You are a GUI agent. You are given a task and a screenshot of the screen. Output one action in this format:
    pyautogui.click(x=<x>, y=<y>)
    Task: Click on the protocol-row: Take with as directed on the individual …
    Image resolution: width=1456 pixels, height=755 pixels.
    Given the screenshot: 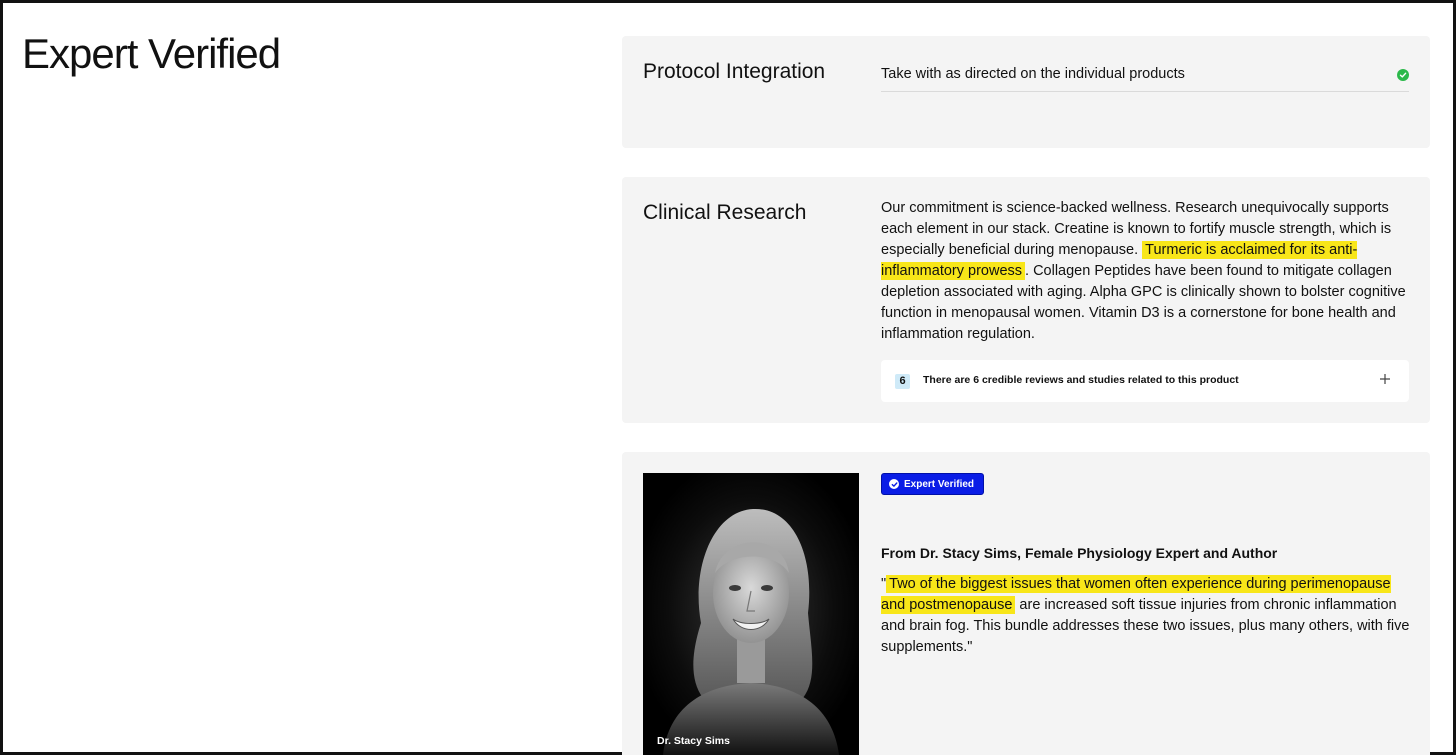 What is the action you would take?
    pyautogui.click(x=1145, y=78)
    